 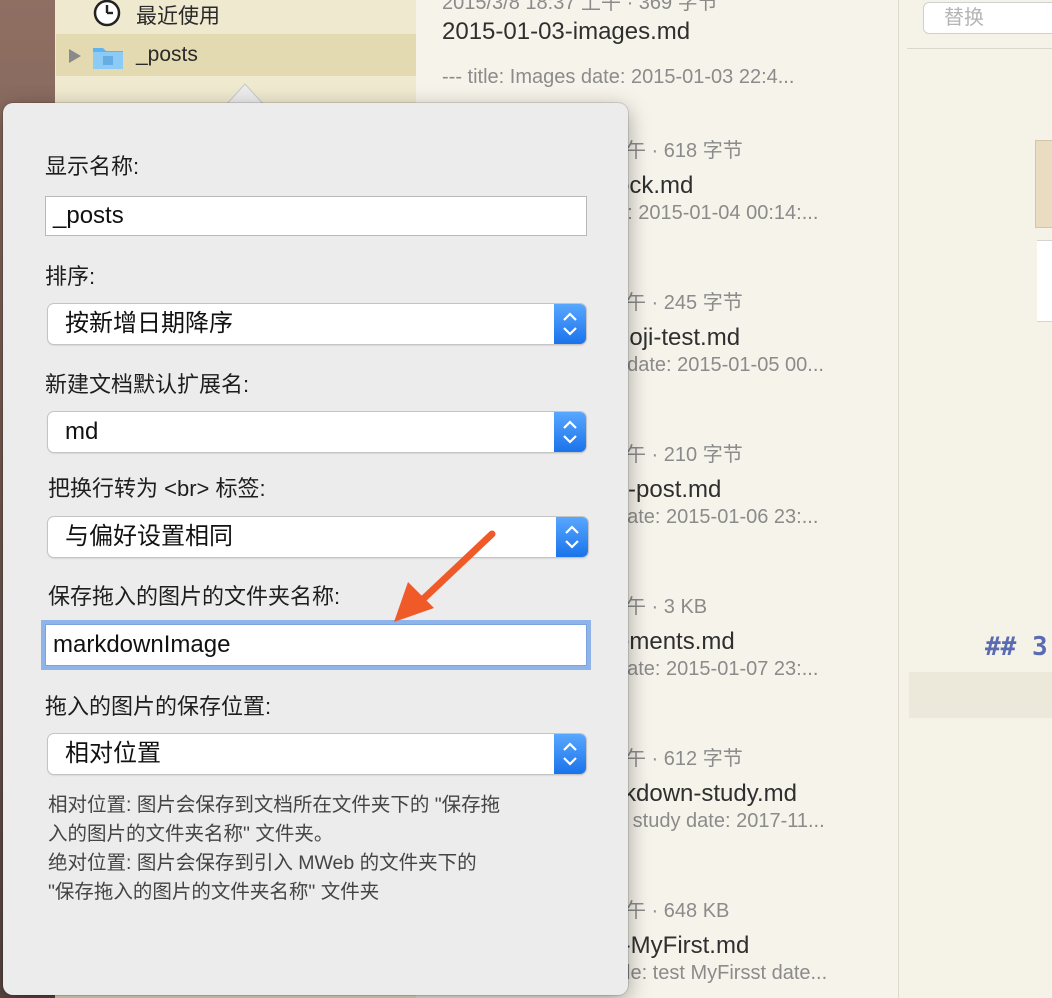 What do you see at coordinates (675, 641) in the screenshot?
I see `file-title: ements.md` at bounding box center [675, 641].